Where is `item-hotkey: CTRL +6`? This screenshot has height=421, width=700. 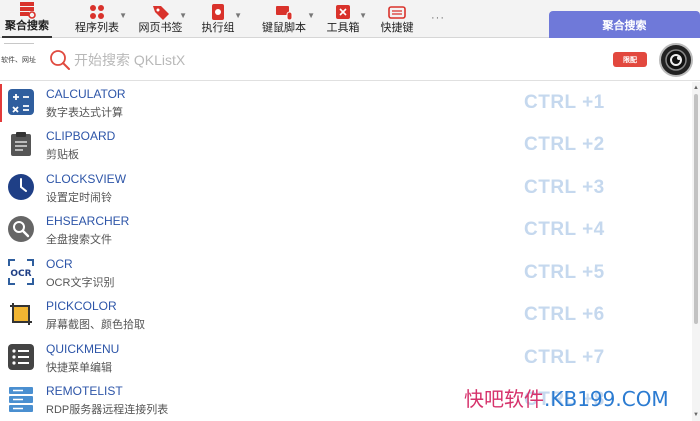
item-hotkey: CTRL +6 is located at coordinates (564, 314).